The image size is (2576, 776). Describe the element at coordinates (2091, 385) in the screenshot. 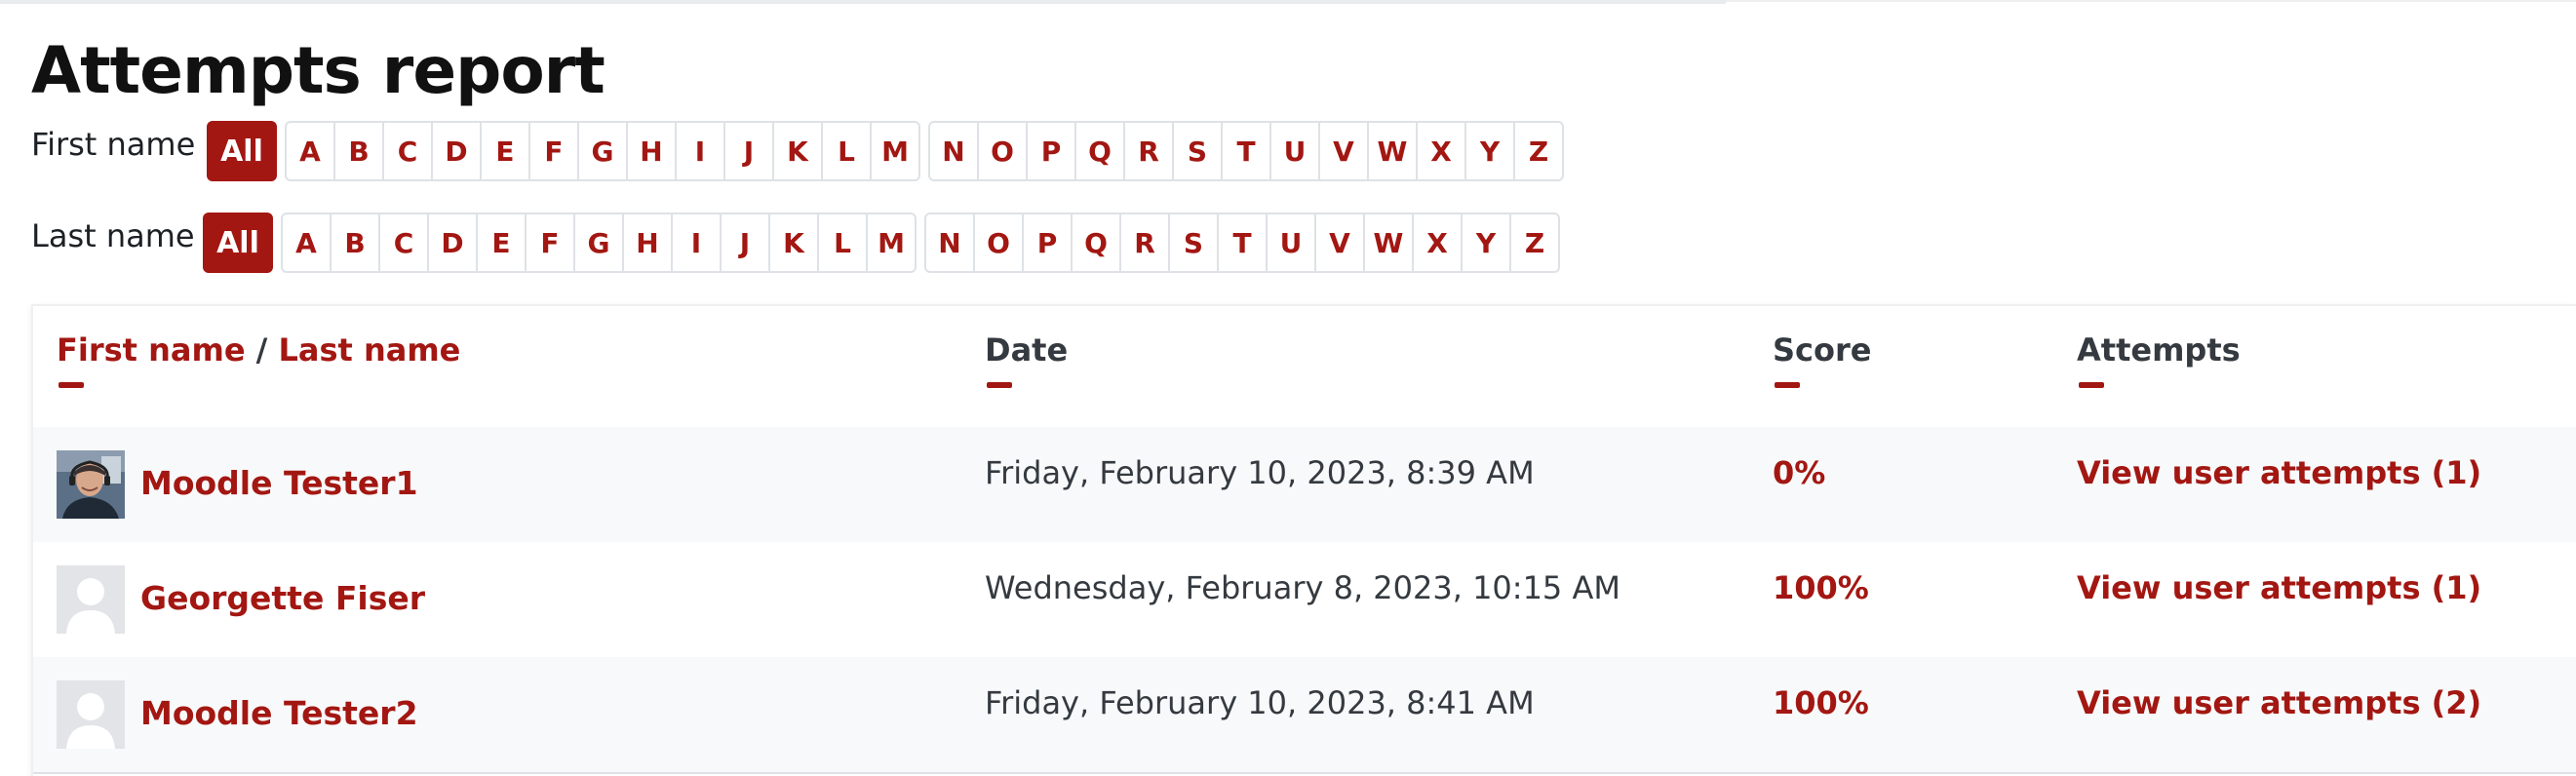

I see `collapse-attempts-column-icon` at that location.